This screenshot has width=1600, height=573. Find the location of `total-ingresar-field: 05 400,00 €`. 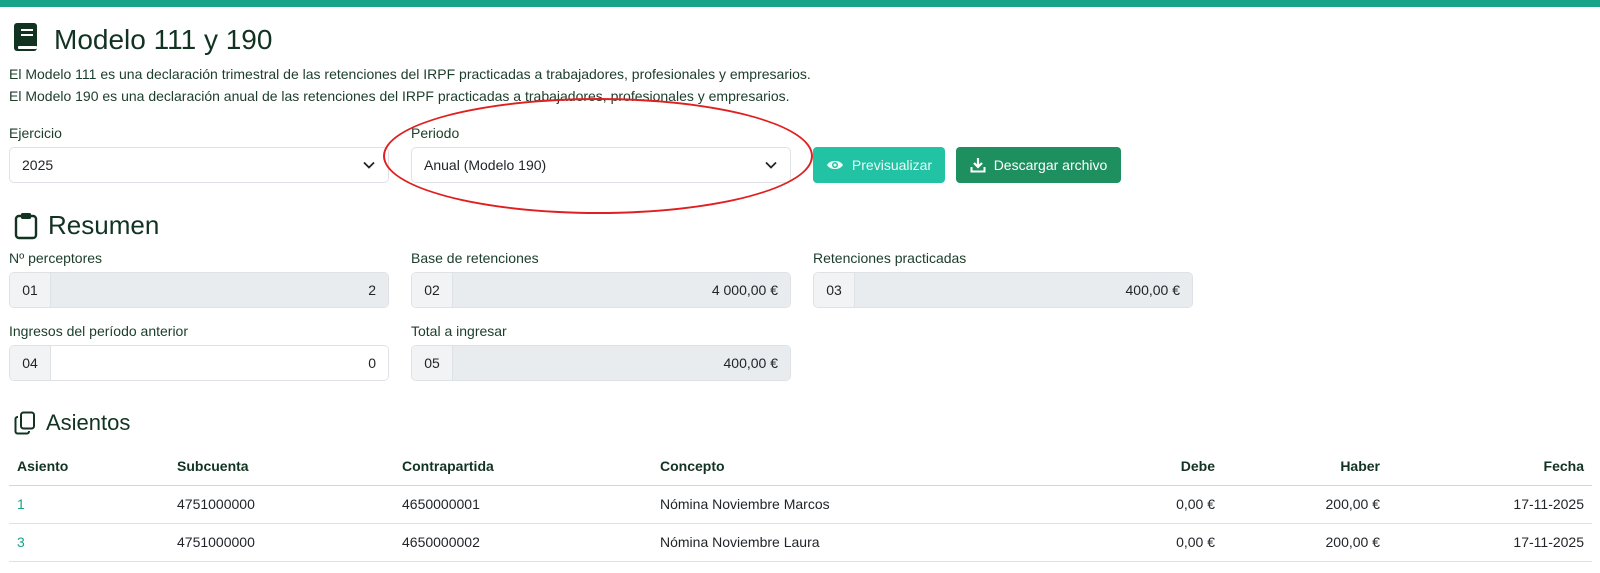

total-ingresar-field: 05 400,00 € is located at coordinates (601, 363).